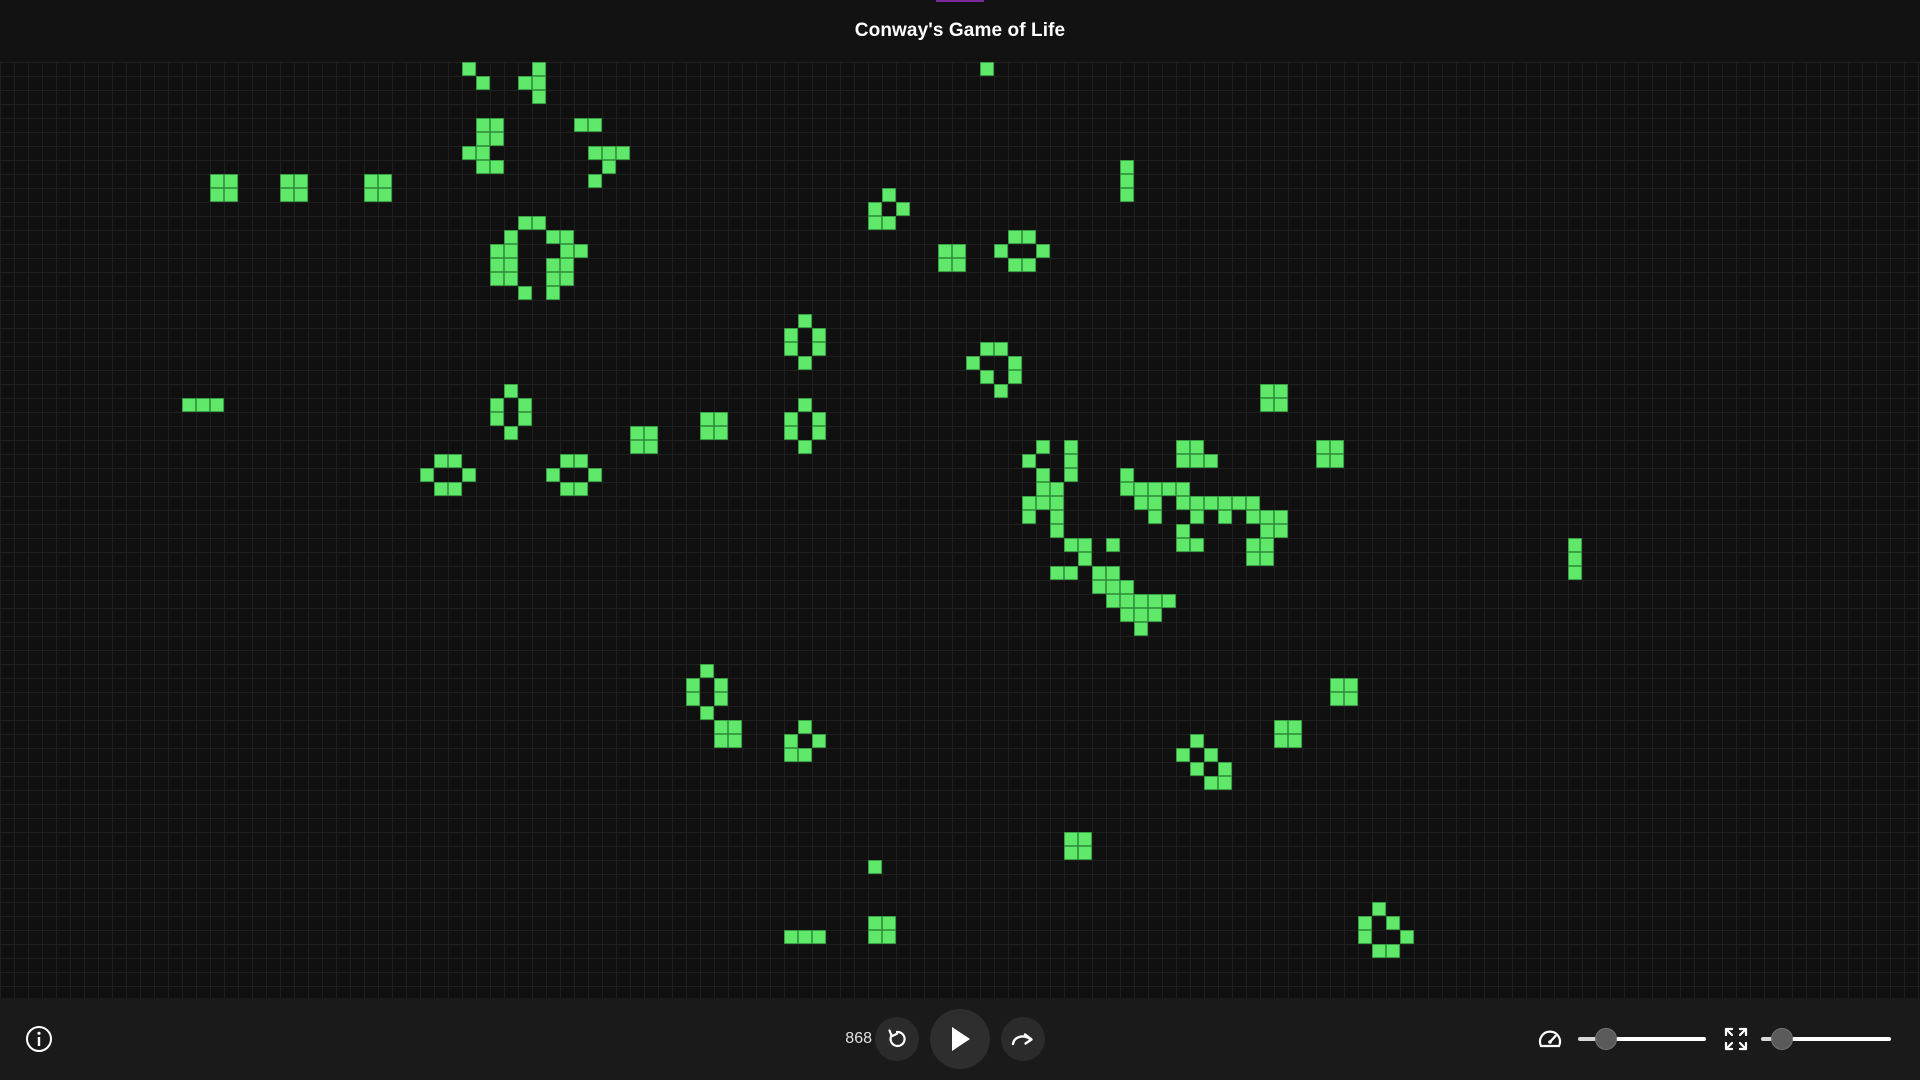 The image size is (1920, 1080). Describe the element at coordinates (39, 1039) in the screenshot. I see `info-button` at that location.